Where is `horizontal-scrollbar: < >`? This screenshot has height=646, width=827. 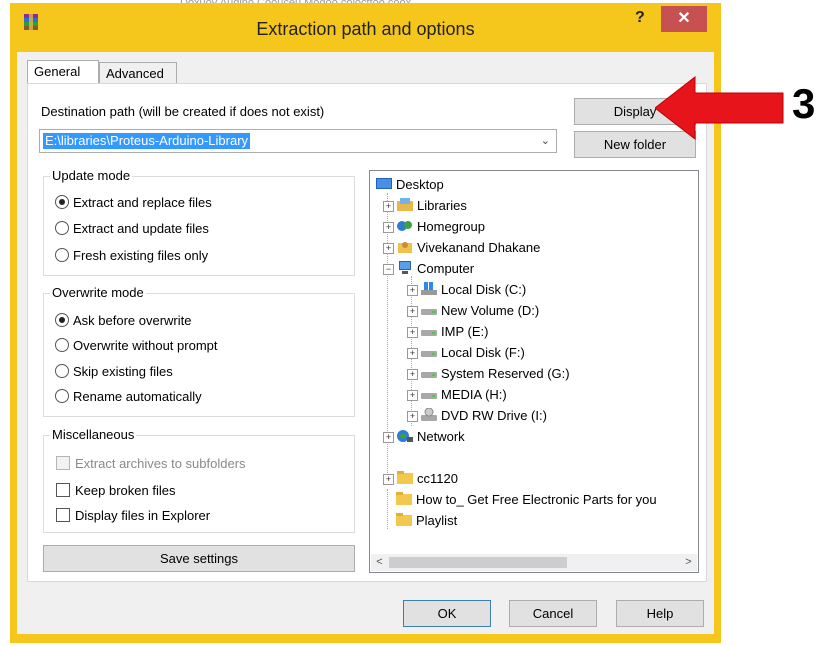 horizontal-scrollbar: < > is located at coordinates (534, 562).